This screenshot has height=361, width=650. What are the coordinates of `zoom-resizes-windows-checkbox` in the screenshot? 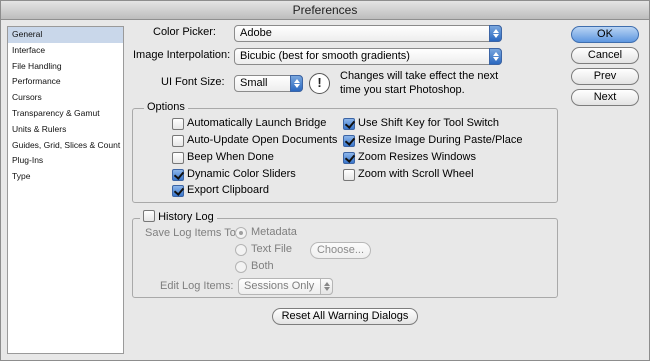 It's located at (349, 158).